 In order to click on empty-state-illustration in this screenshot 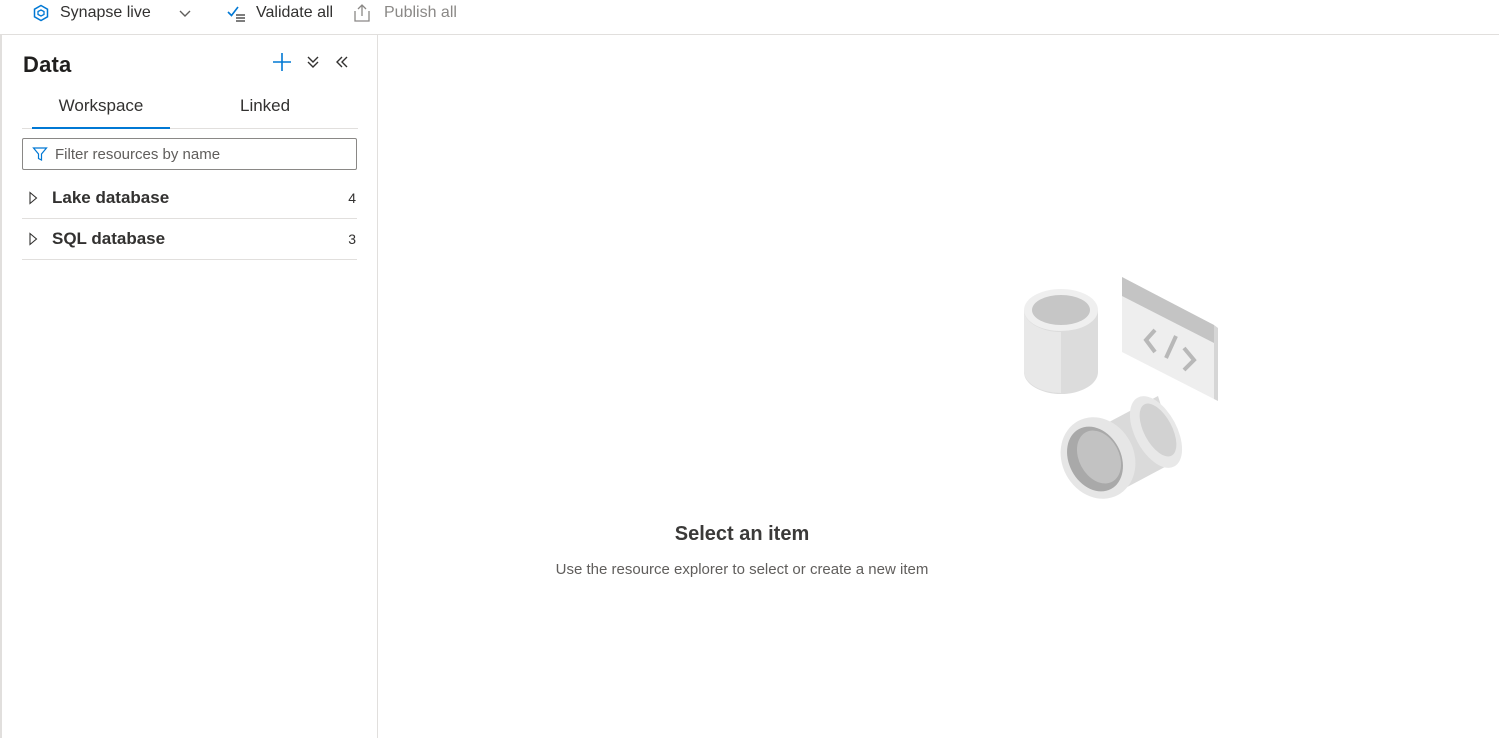, I will do `click(1123, 388)`.